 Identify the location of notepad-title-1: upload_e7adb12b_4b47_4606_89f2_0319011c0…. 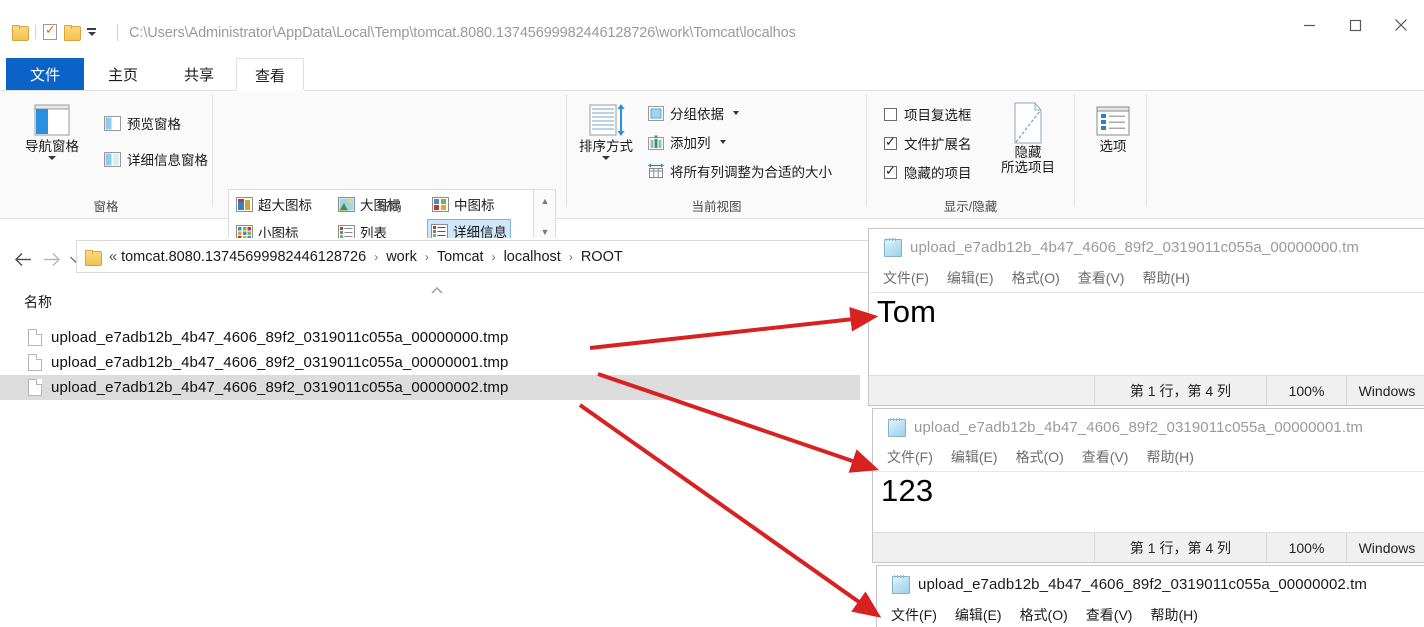
(1138, 427).